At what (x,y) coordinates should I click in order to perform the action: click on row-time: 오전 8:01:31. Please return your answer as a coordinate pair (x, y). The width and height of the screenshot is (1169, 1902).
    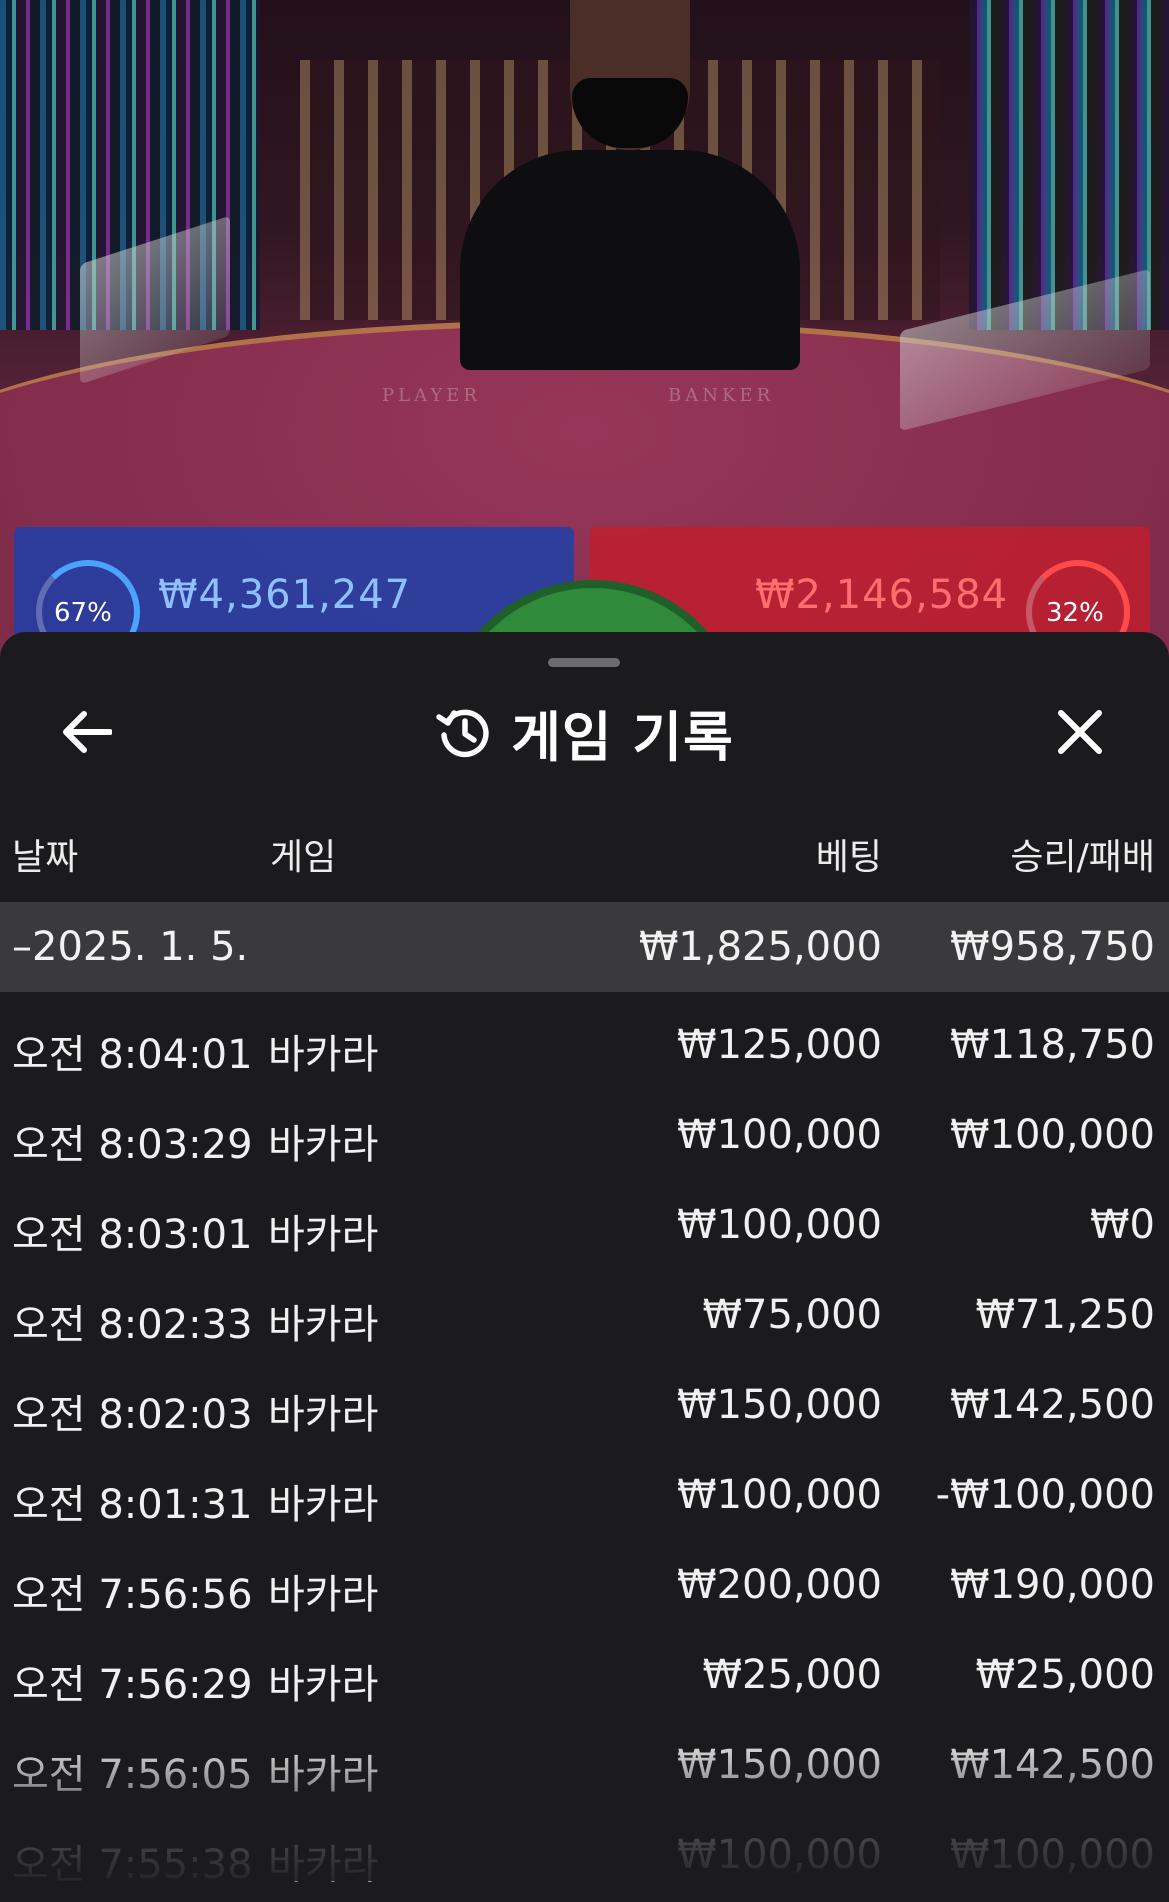
    Looking at the image, I should click on (132, 1505).